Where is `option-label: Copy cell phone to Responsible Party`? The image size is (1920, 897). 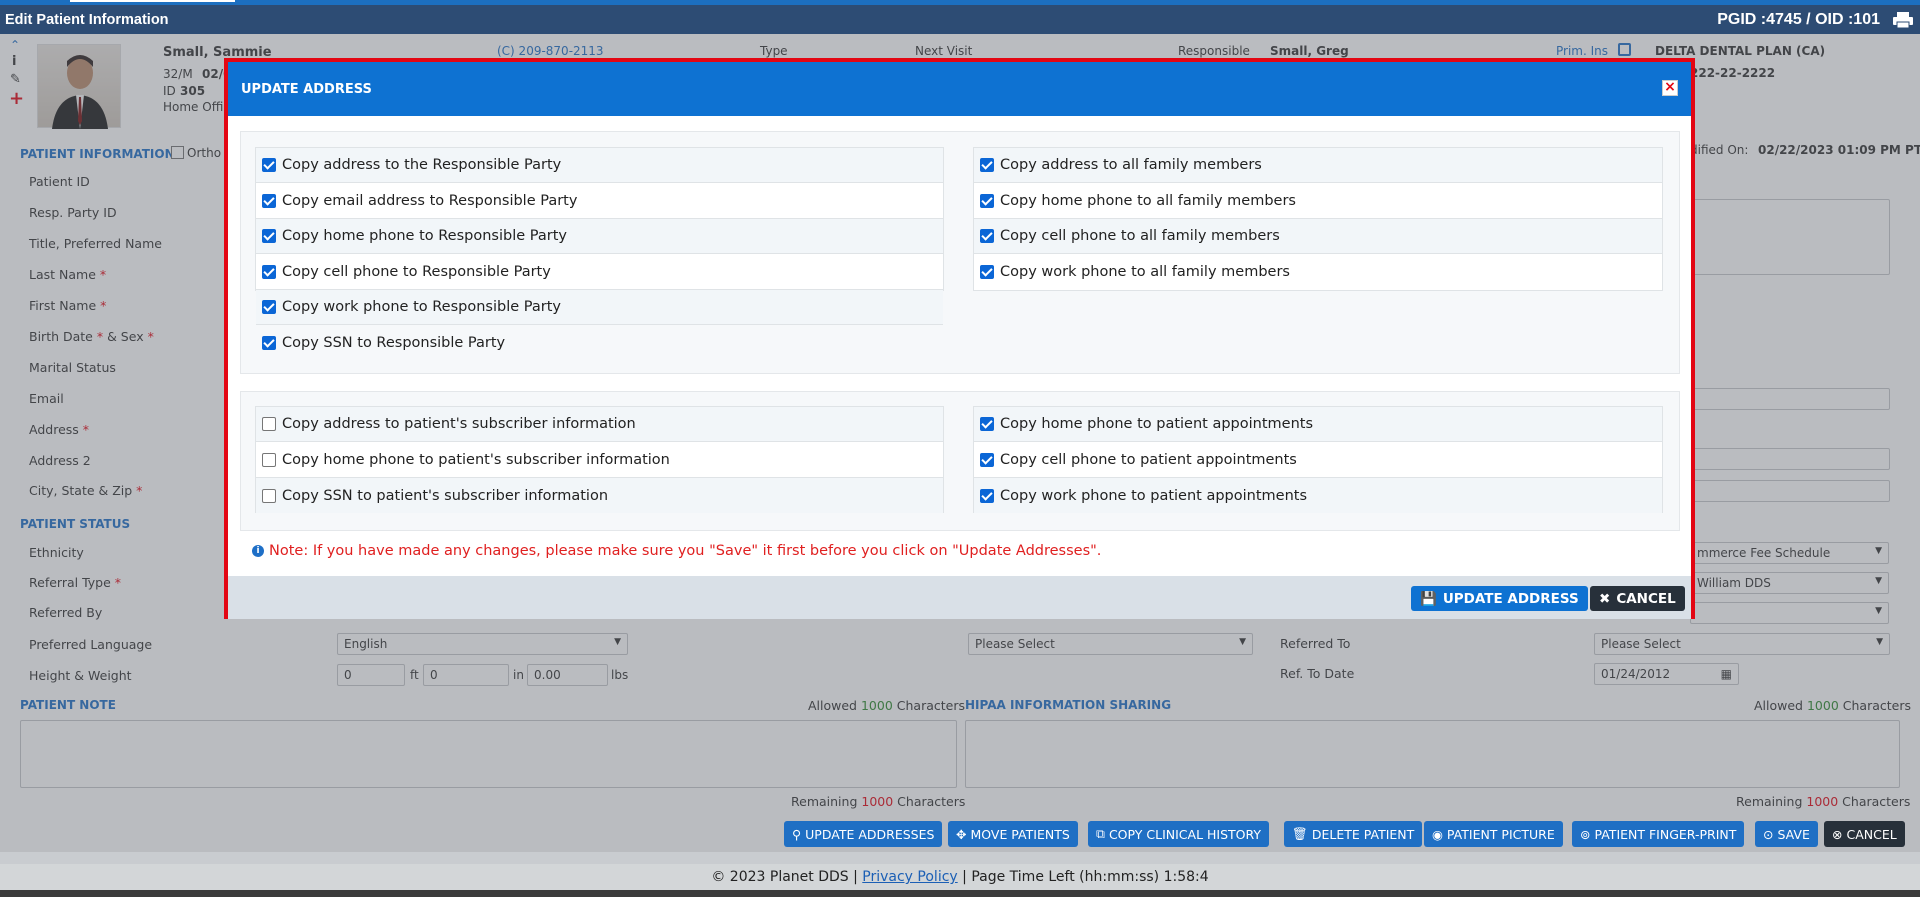 option-label: Copy cell phone to Responsible Party is located at coordinates (416, 271).